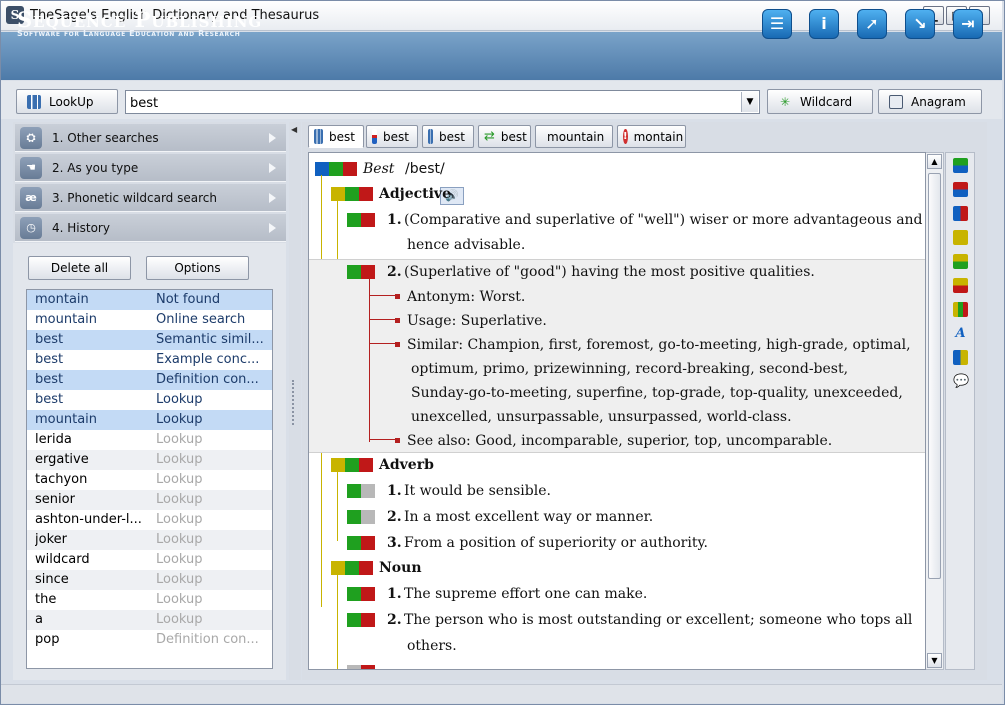  I want to click on list-icon: ☰, so click(777, 24).